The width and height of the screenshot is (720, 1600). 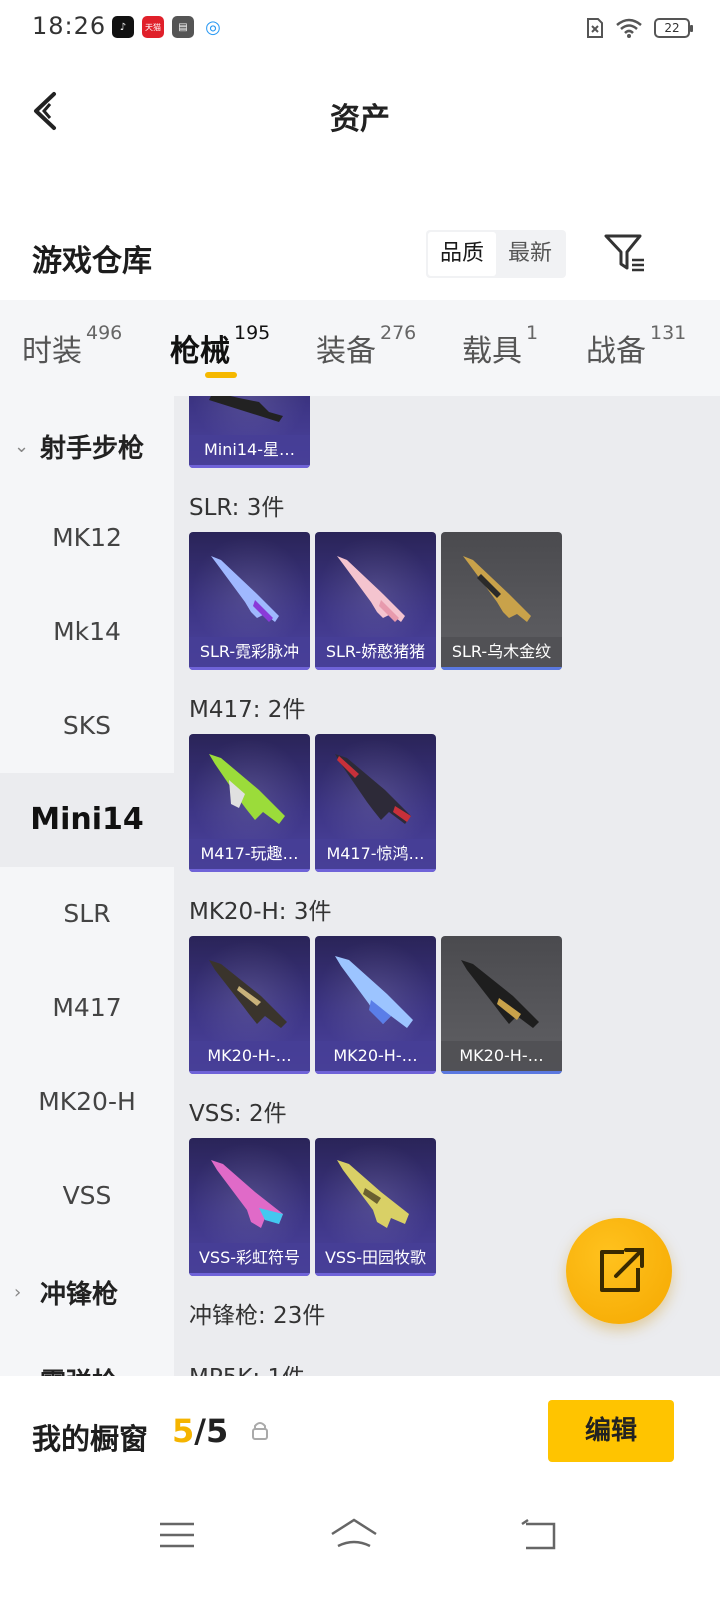 I want to click on group-label: VSS: 2件, so click(x=238, y=1114).